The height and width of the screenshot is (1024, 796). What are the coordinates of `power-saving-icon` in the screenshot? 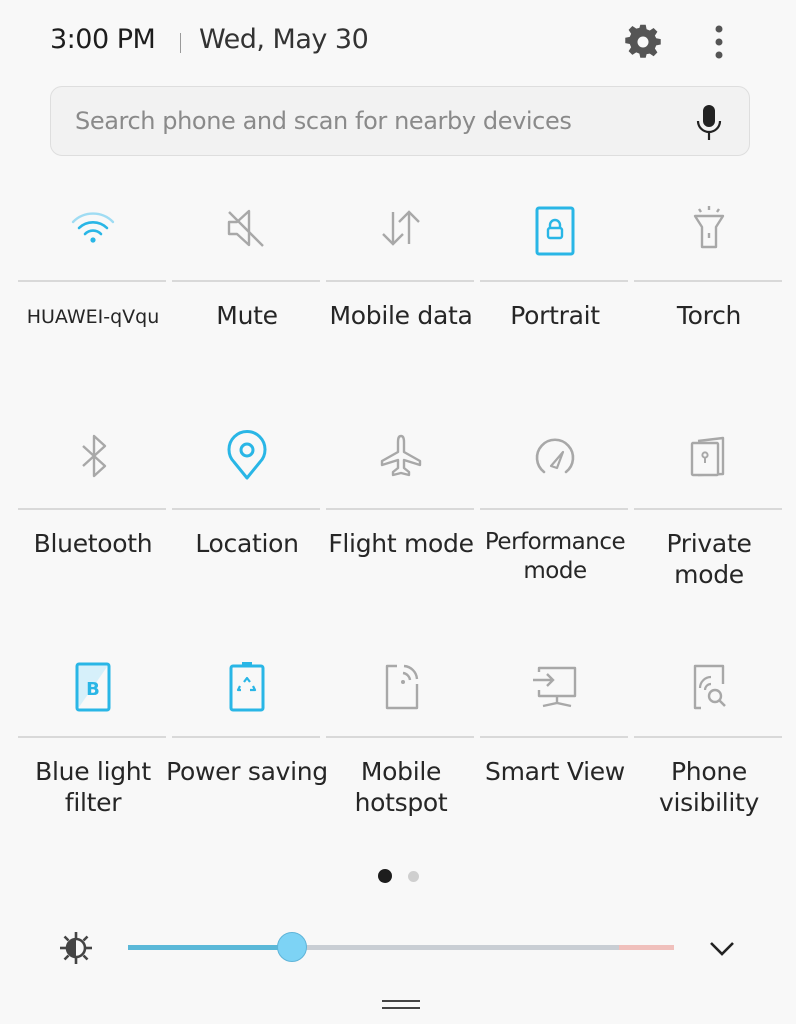 It's located at (247, 687).